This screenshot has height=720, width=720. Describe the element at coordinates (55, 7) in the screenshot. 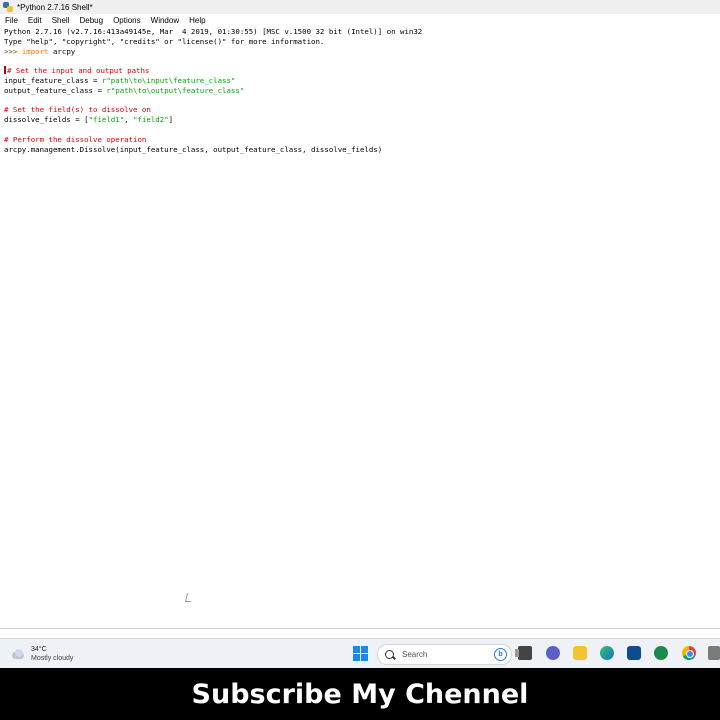

I see `window-title: *Python 2.7.16 Shell*` at that location.